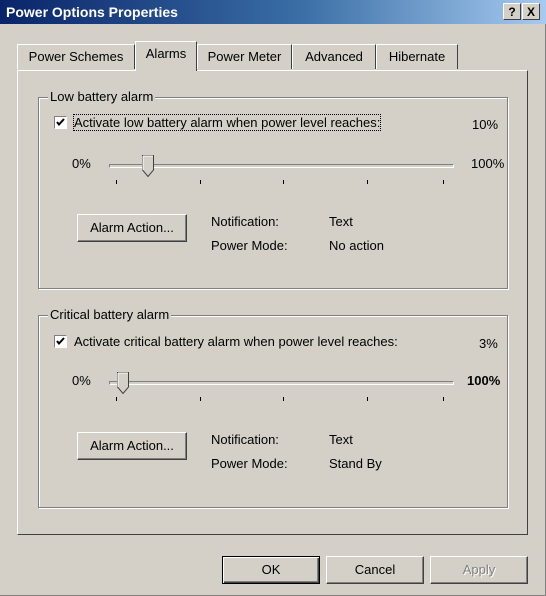 This screenshot has height=596, width=546. Describe the element at coordinates (249, 463) in the screenshot. I see `critical-battery-power-mode-label: Power Mode:` at that location.